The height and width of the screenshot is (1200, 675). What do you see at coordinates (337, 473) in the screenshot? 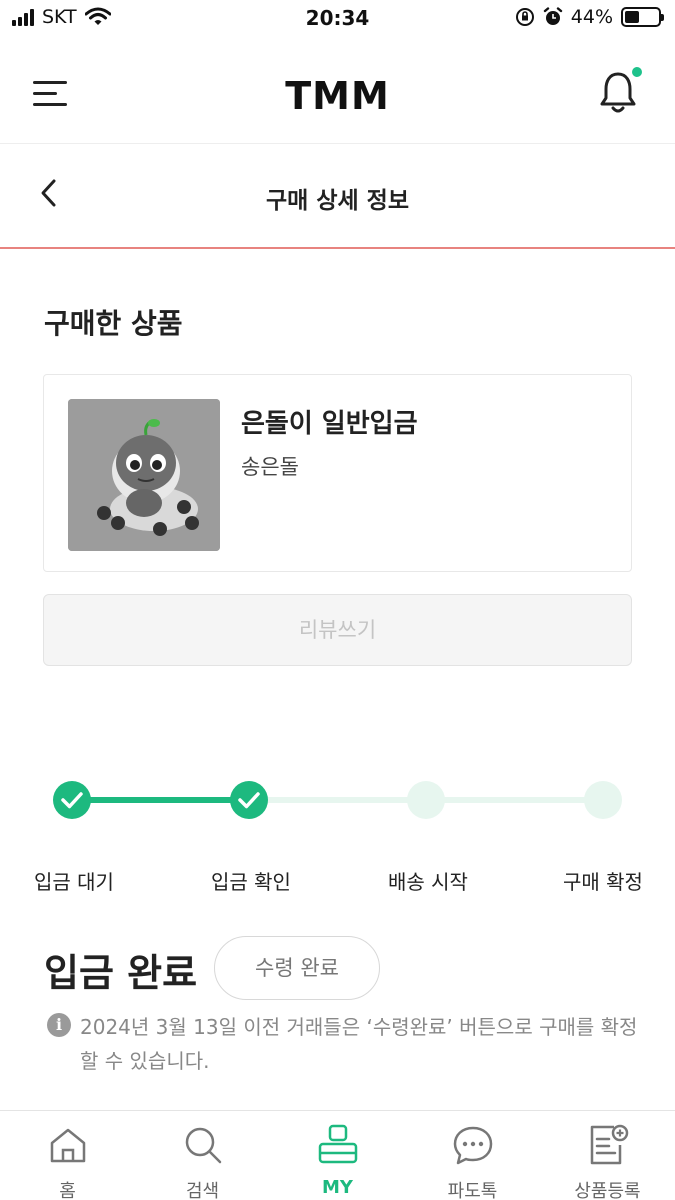
I see `product-card: 은돌이 일반입금 송은돌` at bounding box center [337, 473].